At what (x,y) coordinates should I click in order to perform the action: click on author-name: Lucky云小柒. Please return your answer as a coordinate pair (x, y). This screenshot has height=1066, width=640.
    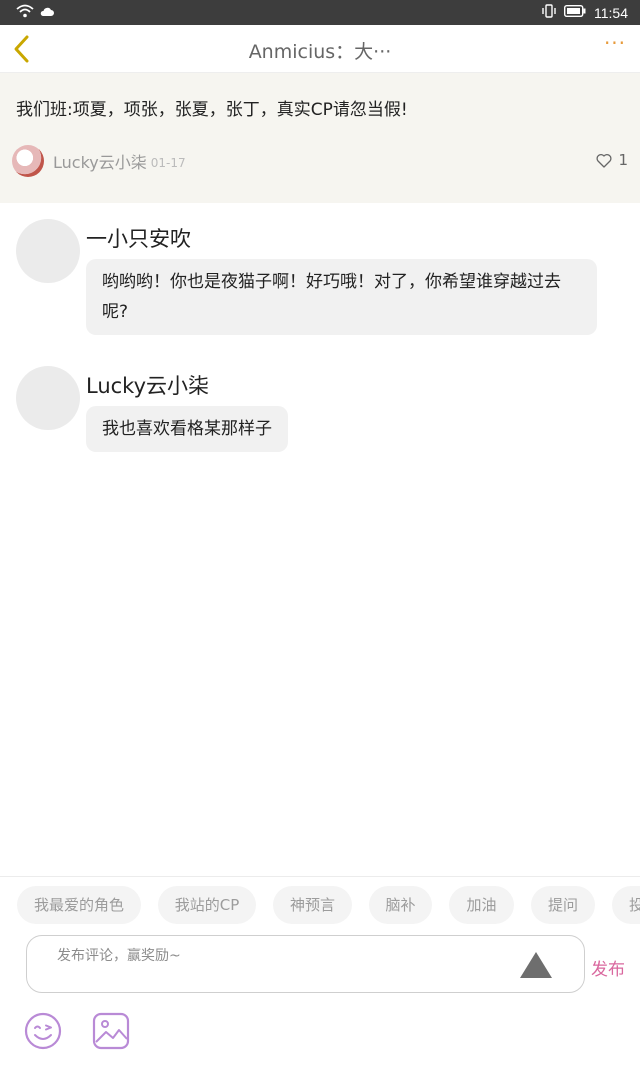
    Looking at the image, I should click on (100, 161).